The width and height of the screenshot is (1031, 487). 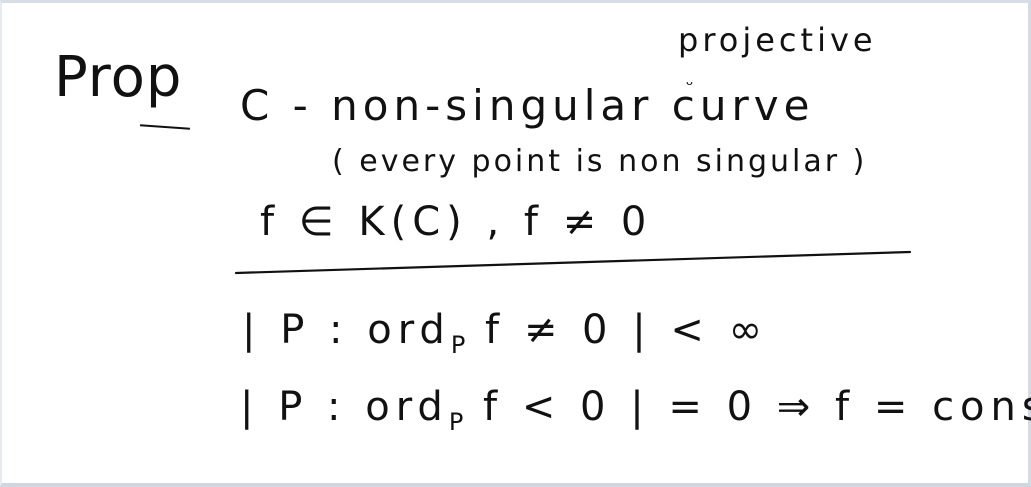 I want to click on conclusion-line-finite: | P : ordP f ≠ 0 | < ∞, so click(x=505, y=333).